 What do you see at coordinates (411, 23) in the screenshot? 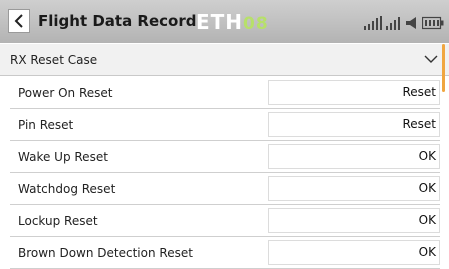
I see `speaker-icon` at bounding box center [411, 23].